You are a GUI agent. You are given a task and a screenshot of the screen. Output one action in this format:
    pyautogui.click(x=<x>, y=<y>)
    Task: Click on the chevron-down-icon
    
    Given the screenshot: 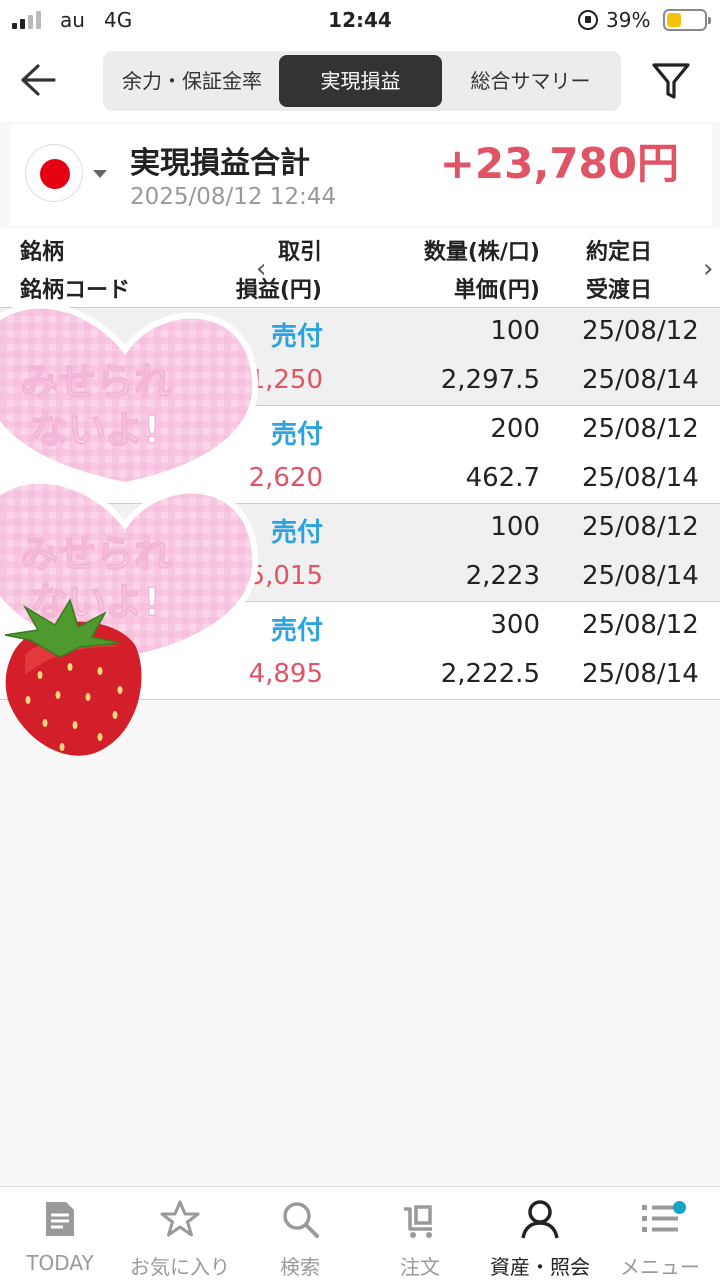 What is the action you would take?
    pyautogui.click(x=100, y=174)
    